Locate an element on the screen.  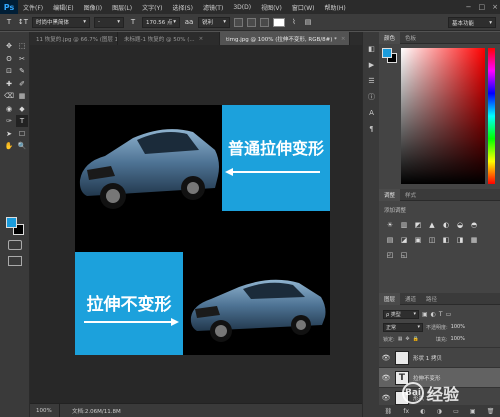
quick-mask-icon is located at coordinates (15, 245).